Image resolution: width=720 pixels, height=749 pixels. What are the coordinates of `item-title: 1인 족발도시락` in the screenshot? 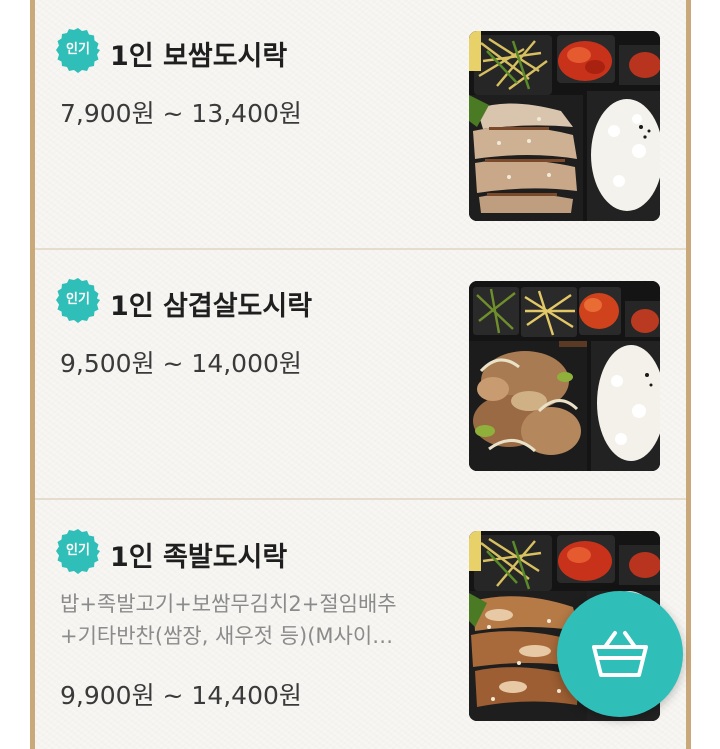 It's located at (198, 554).